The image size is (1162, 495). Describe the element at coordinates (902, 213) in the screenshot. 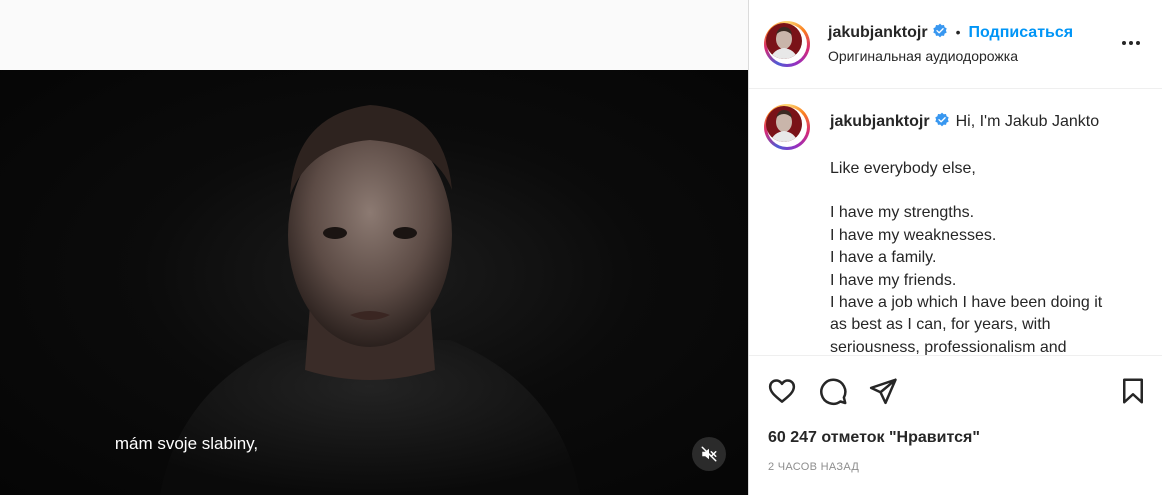

I see `caption-line: I have my strengths.` at that location.